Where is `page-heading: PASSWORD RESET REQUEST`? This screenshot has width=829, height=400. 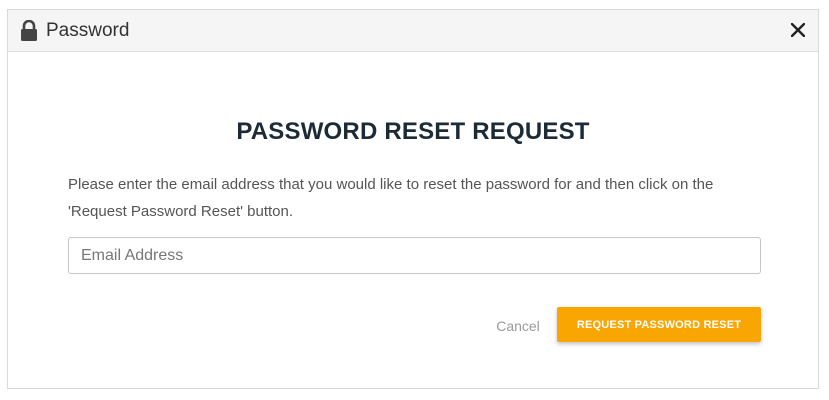
page-heading: PASSWORD RESET REQUEST is located at coordinates (413, 131).